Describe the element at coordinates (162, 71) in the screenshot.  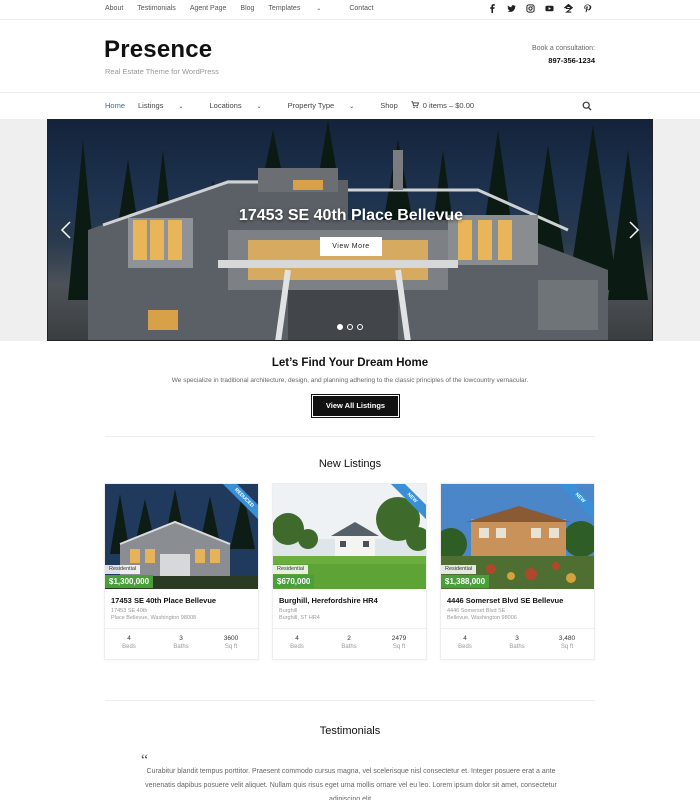
I see `site-tagline: Real Estate Theme for WordPress` at that location.